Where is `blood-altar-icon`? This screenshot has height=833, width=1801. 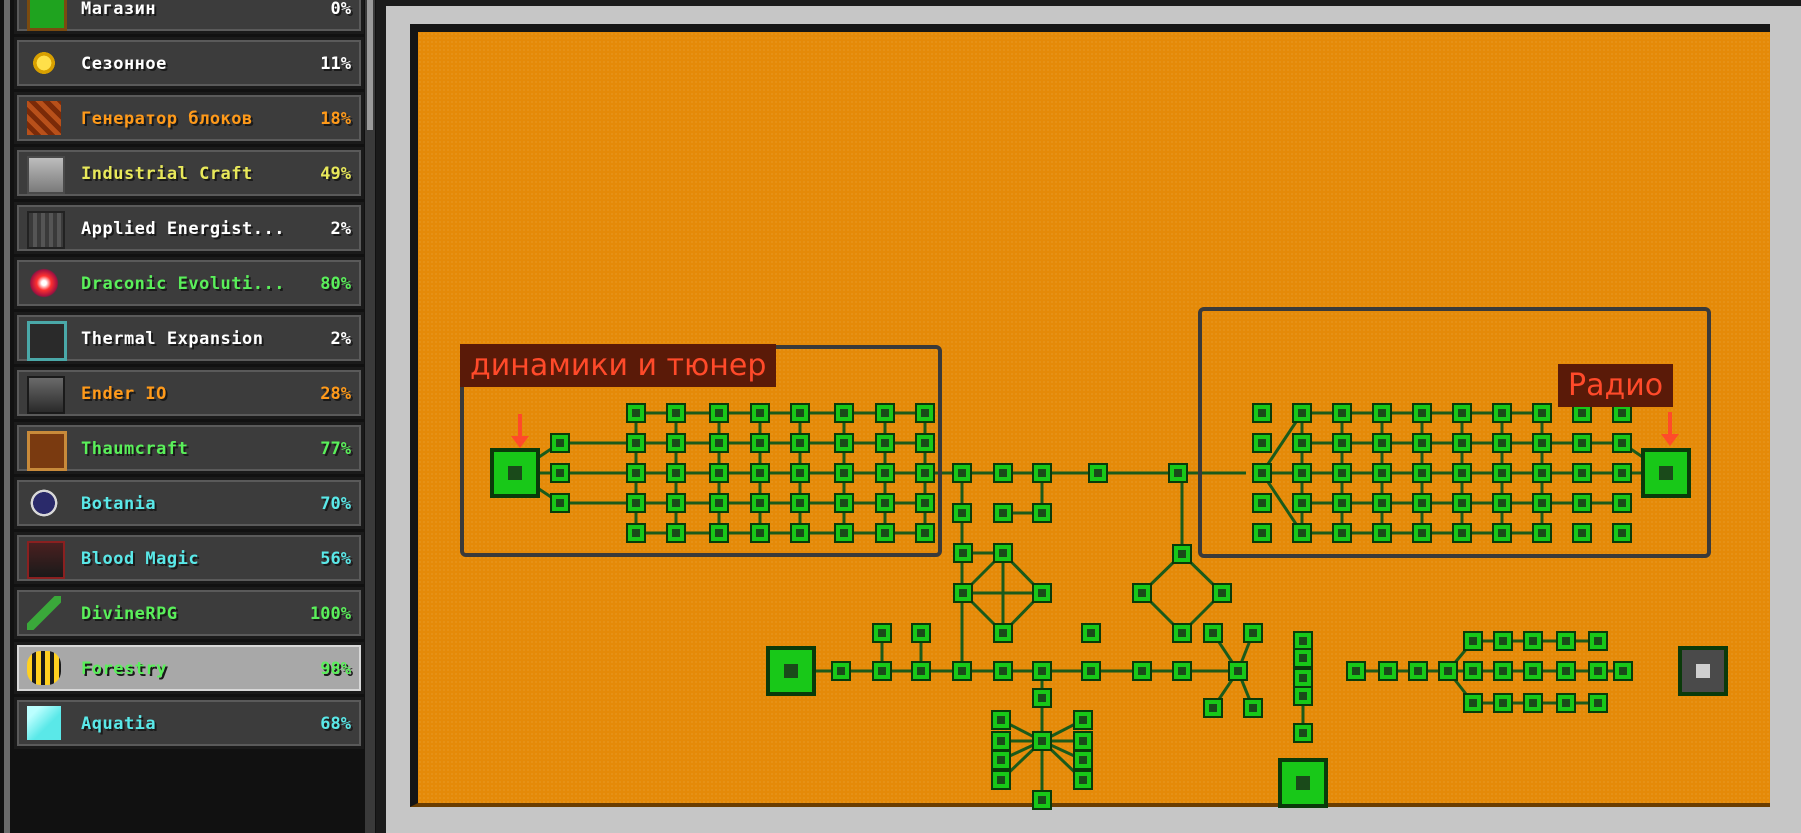
blood-altar-icon is located at coordinates (46, 560).